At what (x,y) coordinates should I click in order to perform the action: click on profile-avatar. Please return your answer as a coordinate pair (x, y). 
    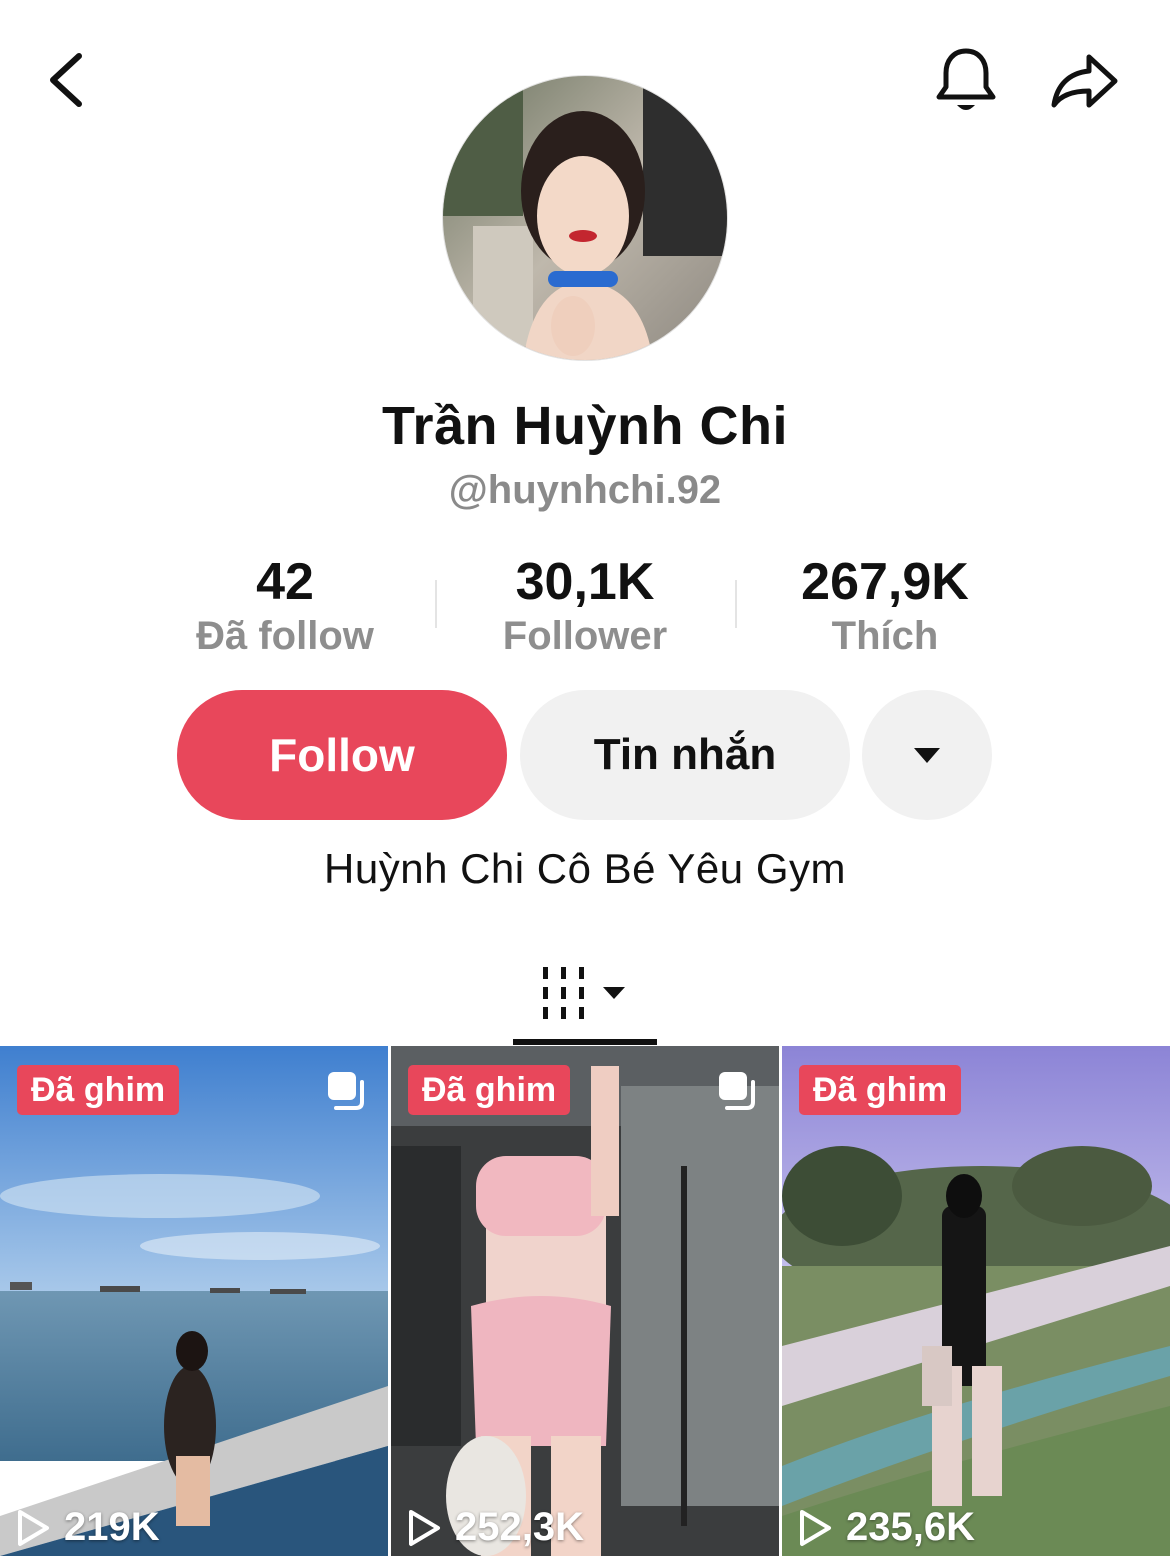
    Looking at the image, I should click on (585, 218).